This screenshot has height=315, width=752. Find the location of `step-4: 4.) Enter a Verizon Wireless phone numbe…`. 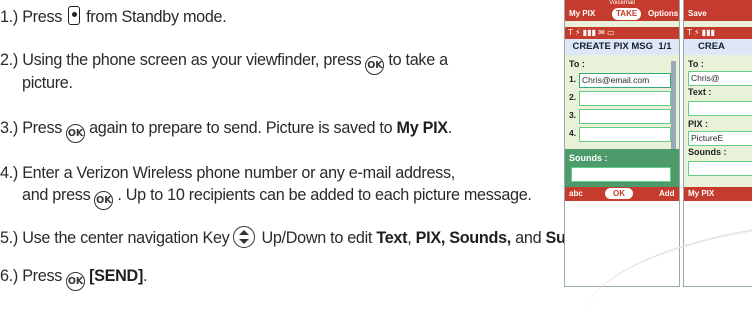

step-4: 4.) Enter a Verizon Wireless phone numbe… is located at coordinates (227, 173).